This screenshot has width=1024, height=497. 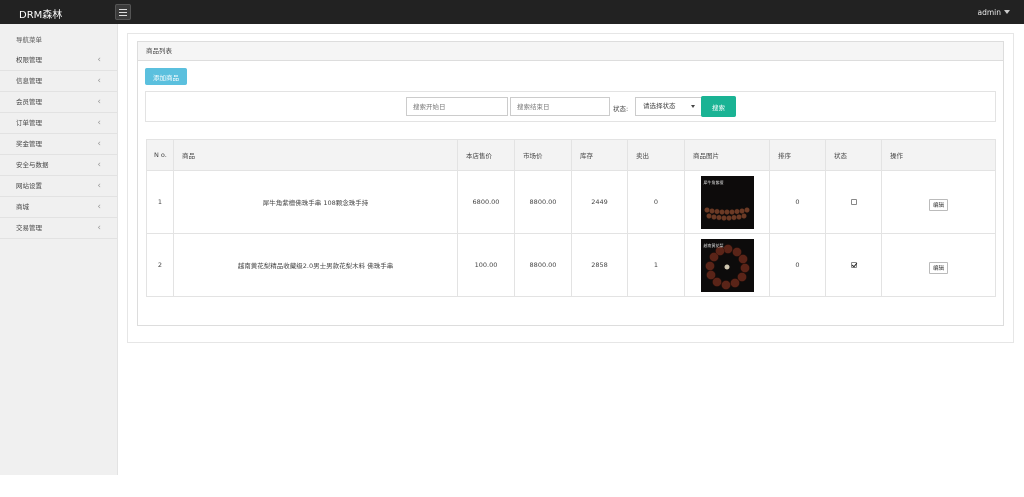 I want to click on product-image: 犀牛角紫檀, so click(x=727, y=202).